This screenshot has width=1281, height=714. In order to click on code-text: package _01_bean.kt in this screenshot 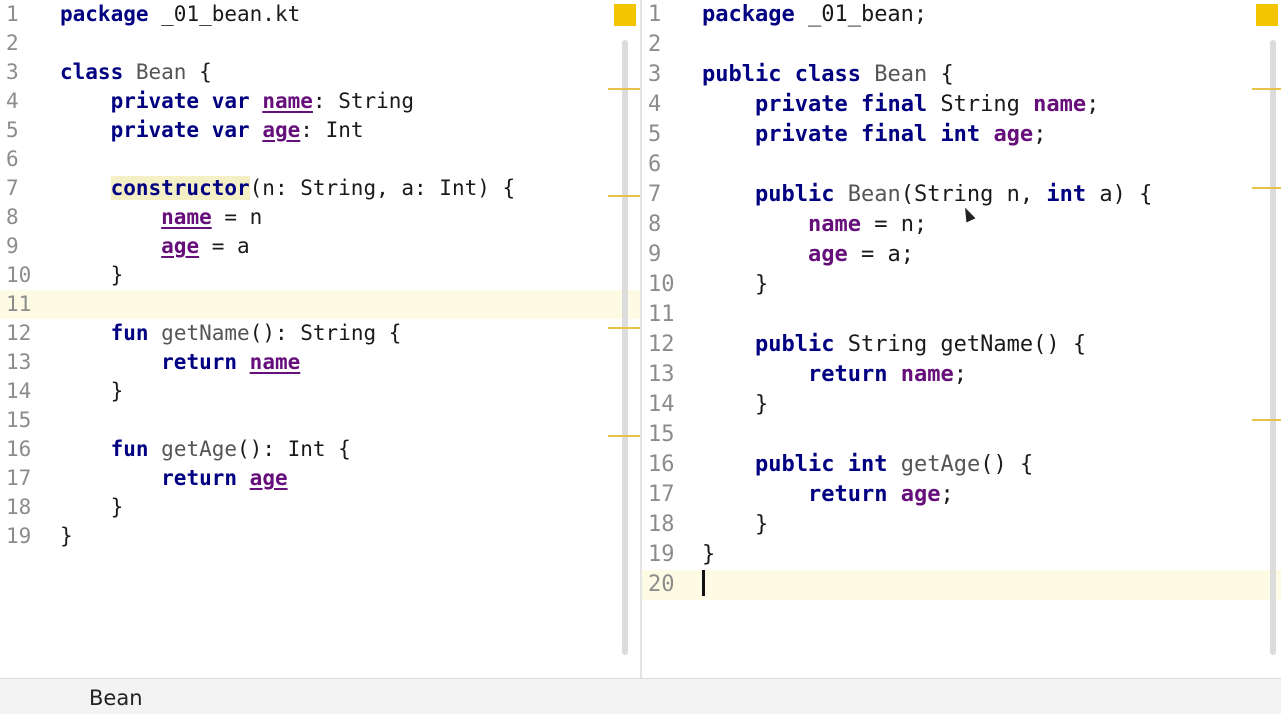, I will do `click(180, 14)`.